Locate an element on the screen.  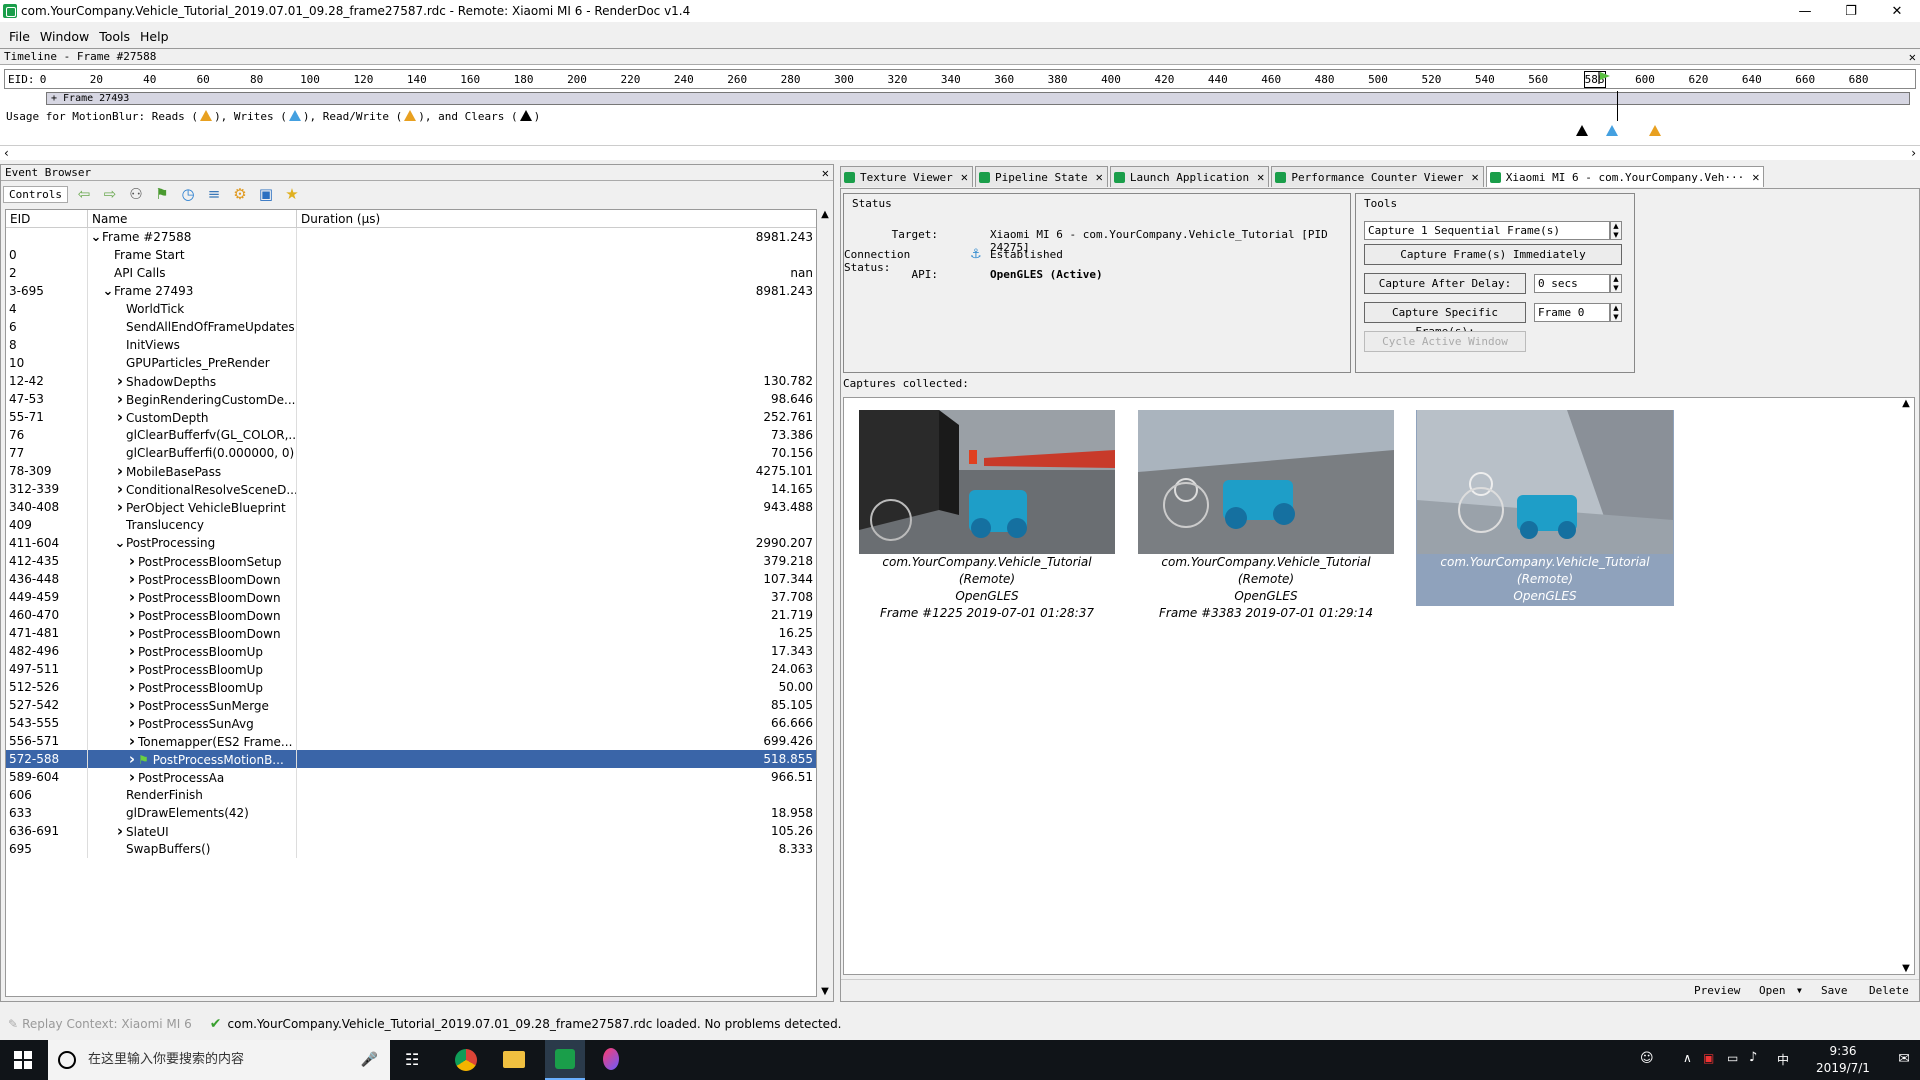
microphone-icon: 🎤 is located at coordinates (369, 1060).